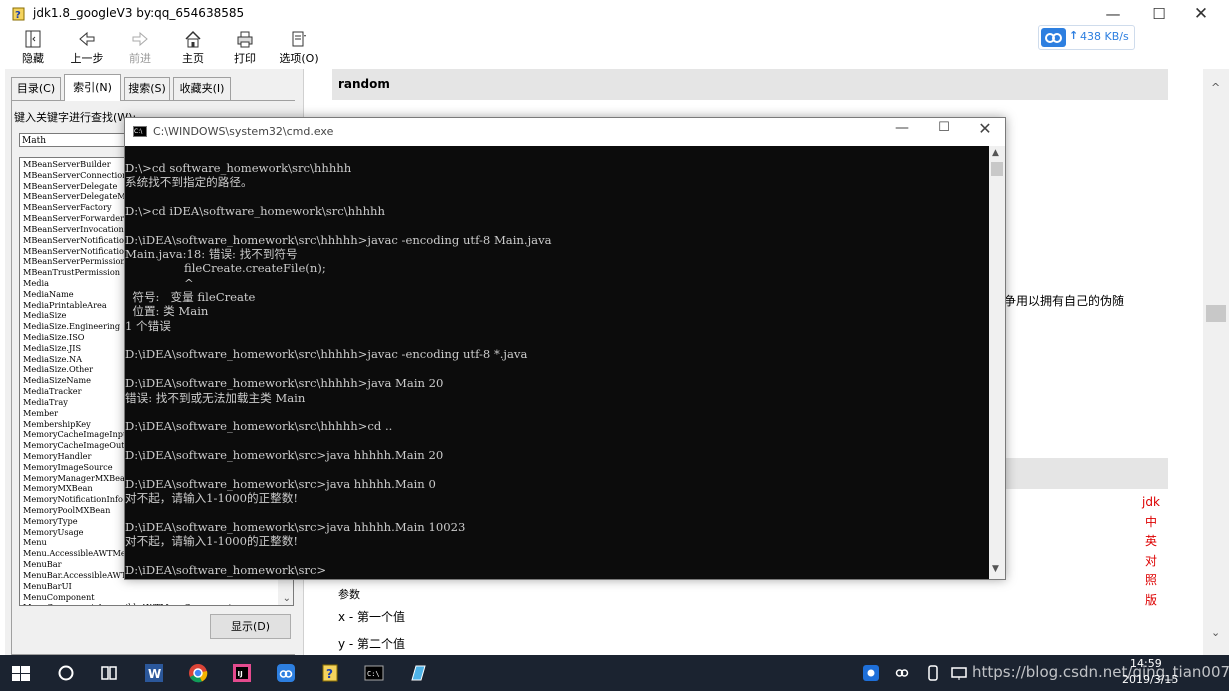 The height and width of the screenshot is (691, 1229). What do you see at coordinates (1151, 551) in the screenshot?
I see `jdk-version-label: jdk 中 英 对 照 版` at bounding box center [1151, 551].